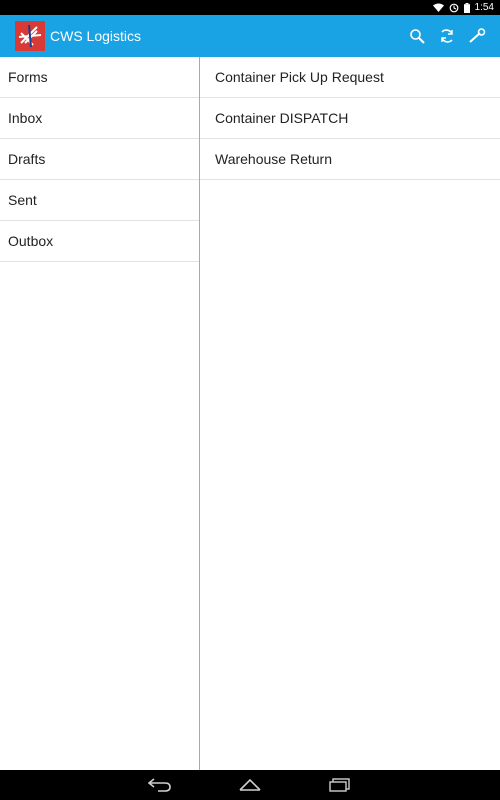  Describe the element at coordinates (350, 159) in the screenshot. I see `form-item-warehouse-return: Warehouse Return` at that location.